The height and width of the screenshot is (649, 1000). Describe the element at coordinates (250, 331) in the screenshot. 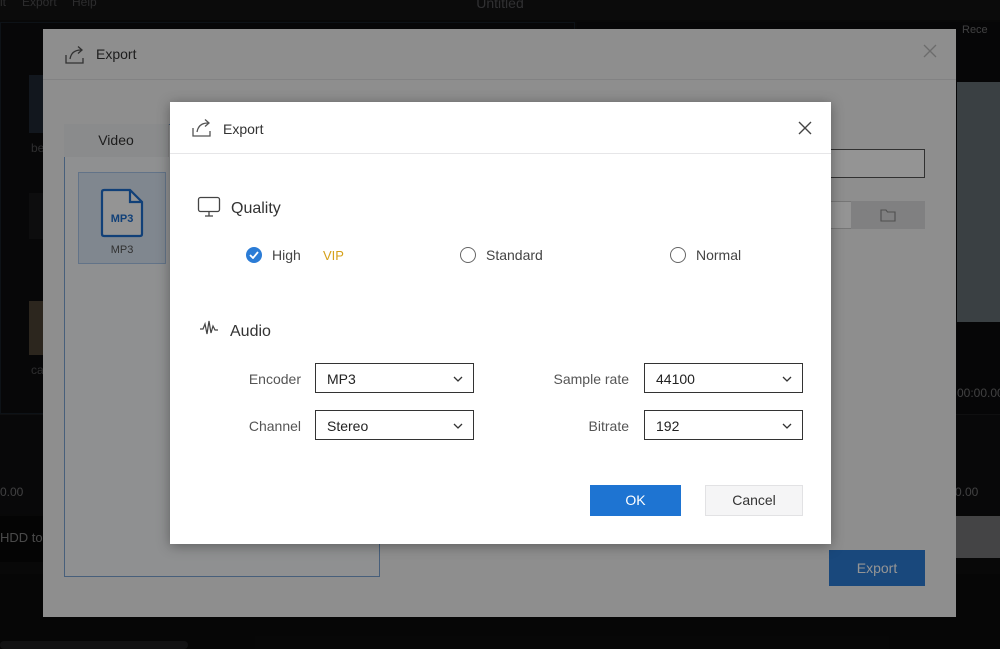

I see `audio-section-title: Audio` at that location.